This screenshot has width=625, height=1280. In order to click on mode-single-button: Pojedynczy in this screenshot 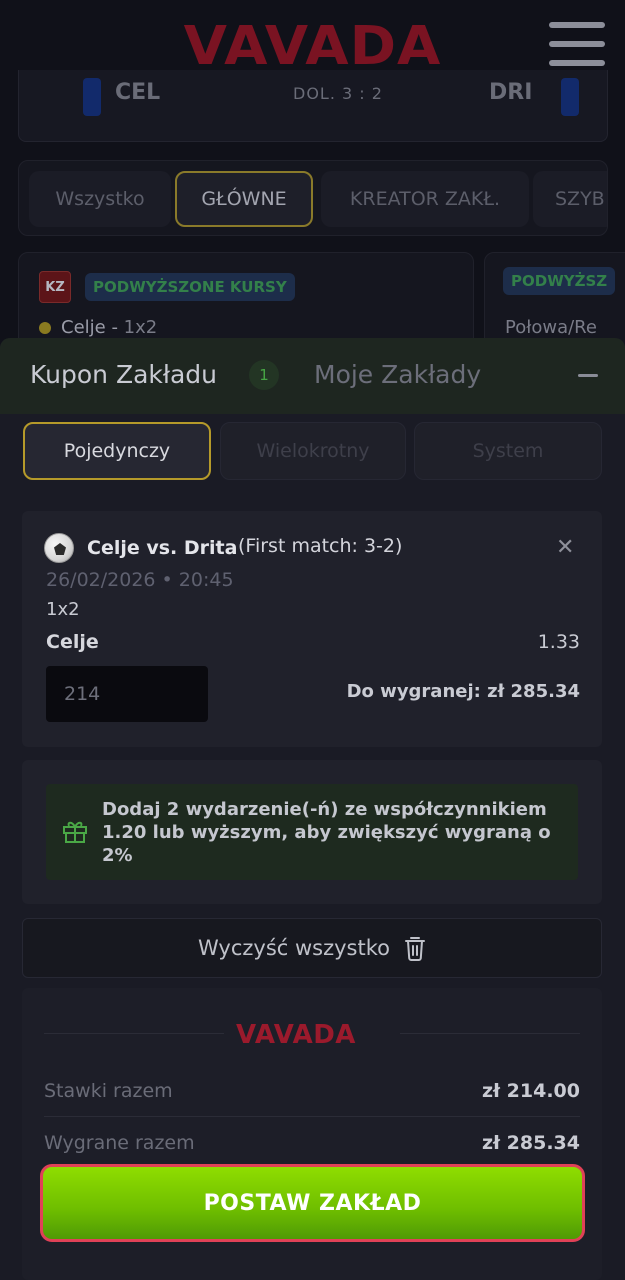, I will do `click(117, 451)`.